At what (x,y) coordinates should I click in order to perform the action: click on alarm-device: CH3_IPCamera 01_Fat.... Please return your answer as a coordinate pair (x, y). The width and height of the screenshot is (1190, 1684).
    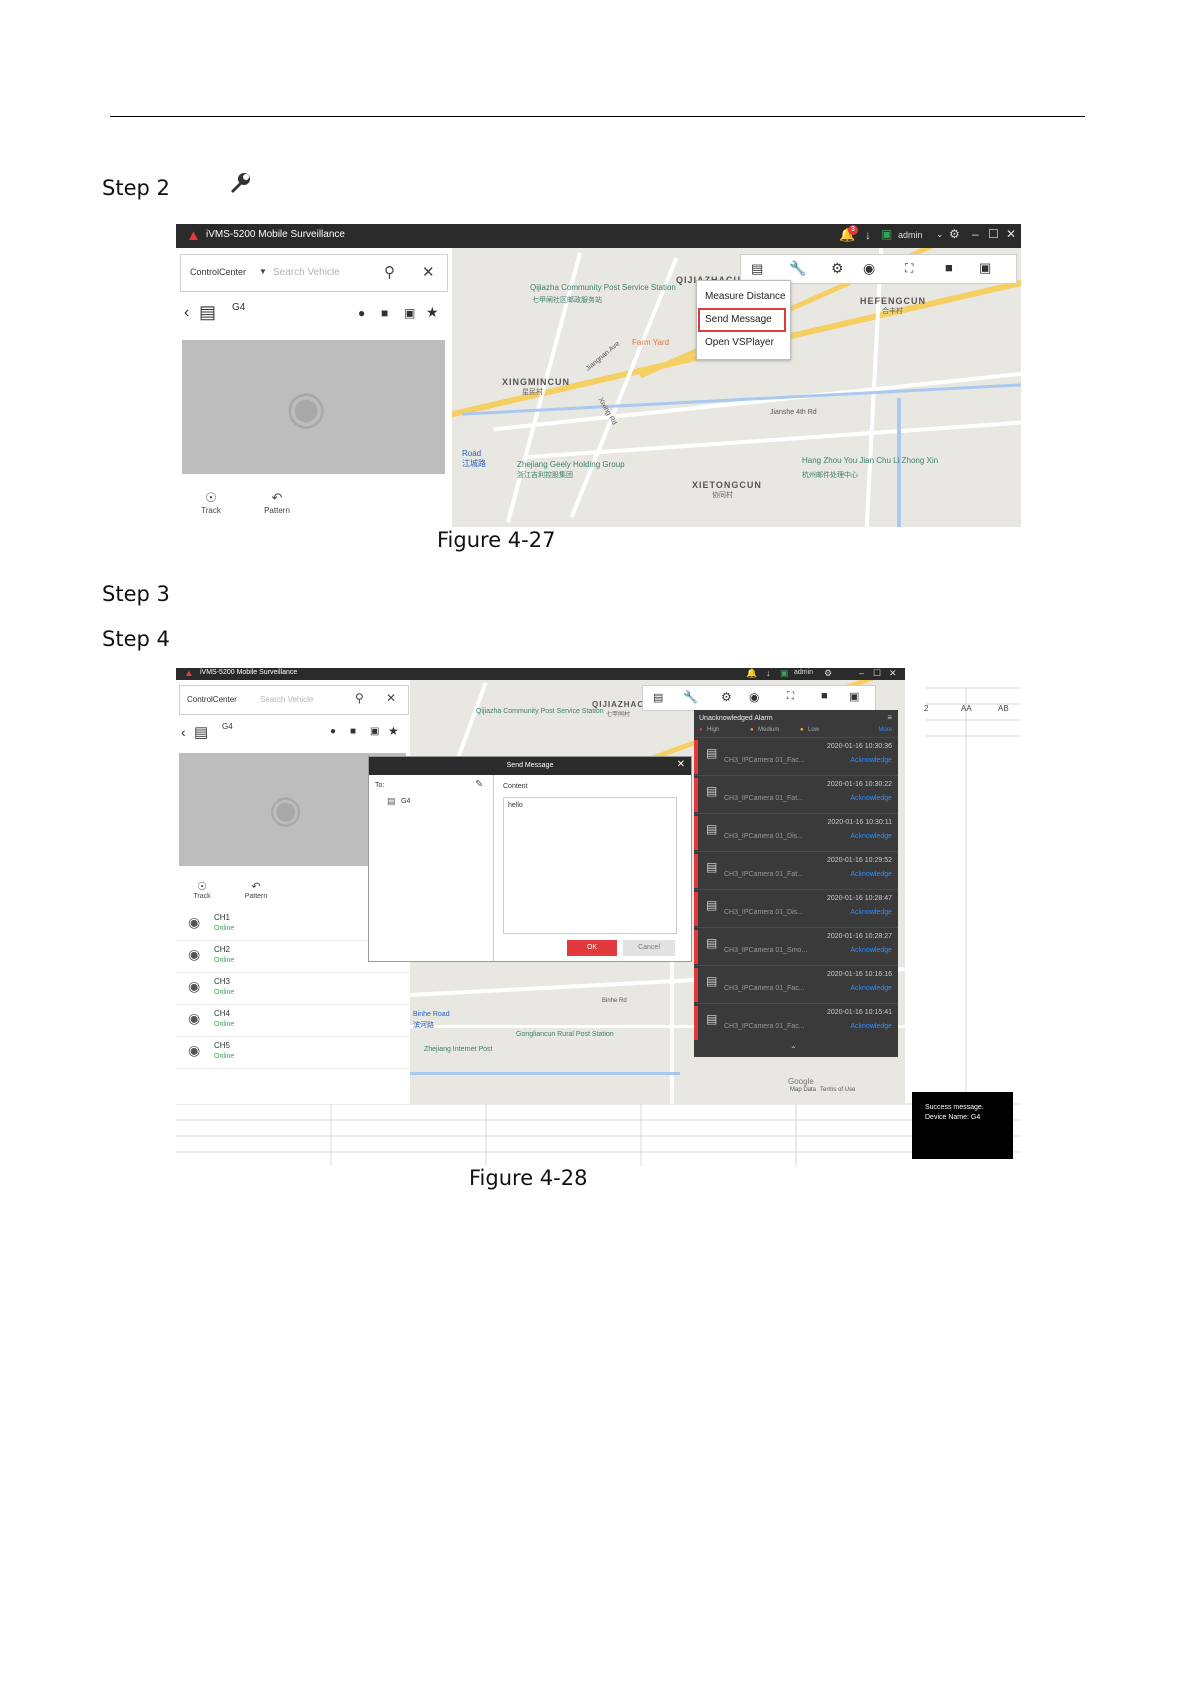
    Looking at the image, I should click on (763, 798).